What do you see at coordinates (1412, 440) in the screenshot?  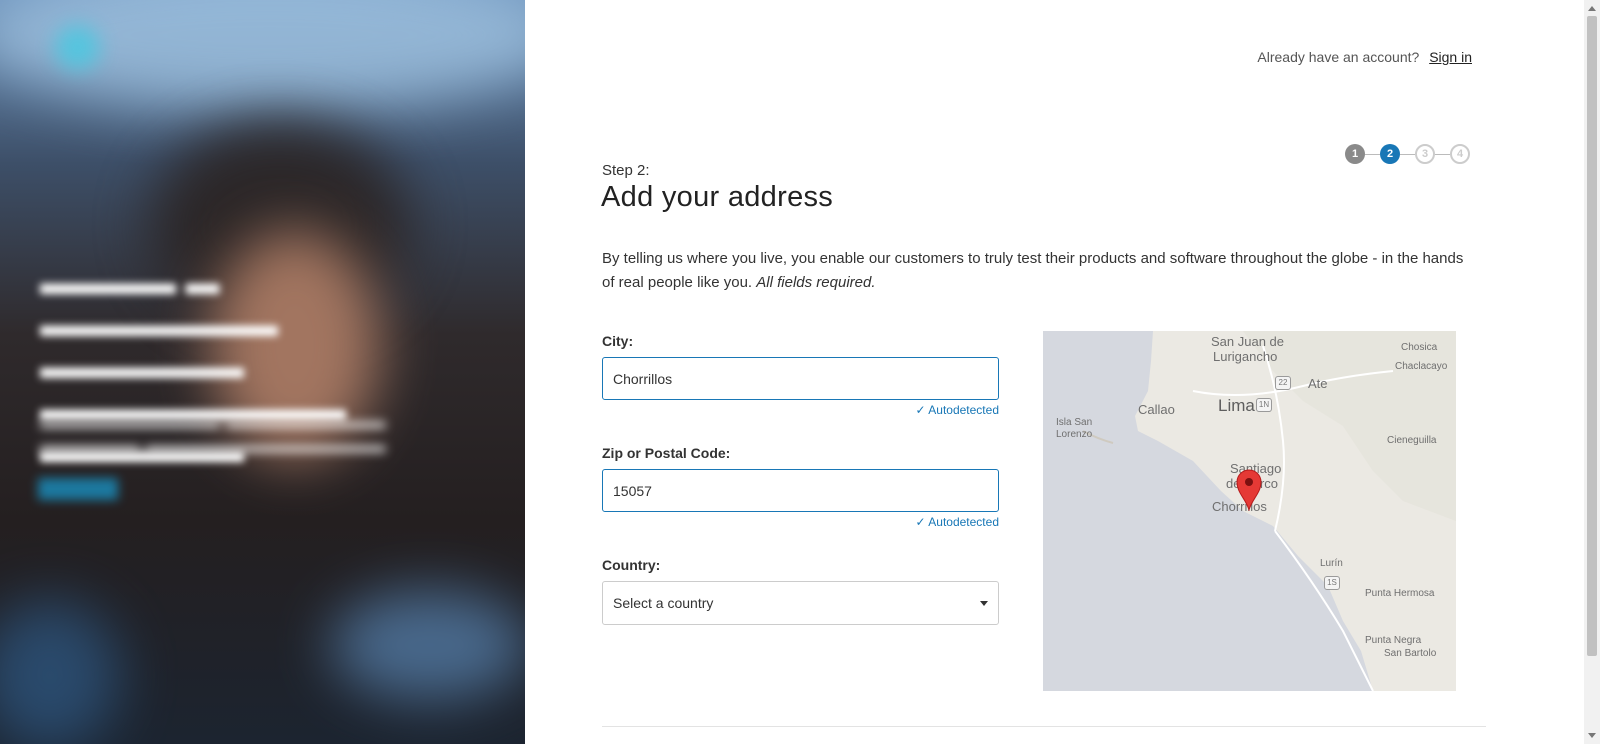 I see `map-label-cieneguilla: Cieneguilla` at bounding box center [1412, 440].